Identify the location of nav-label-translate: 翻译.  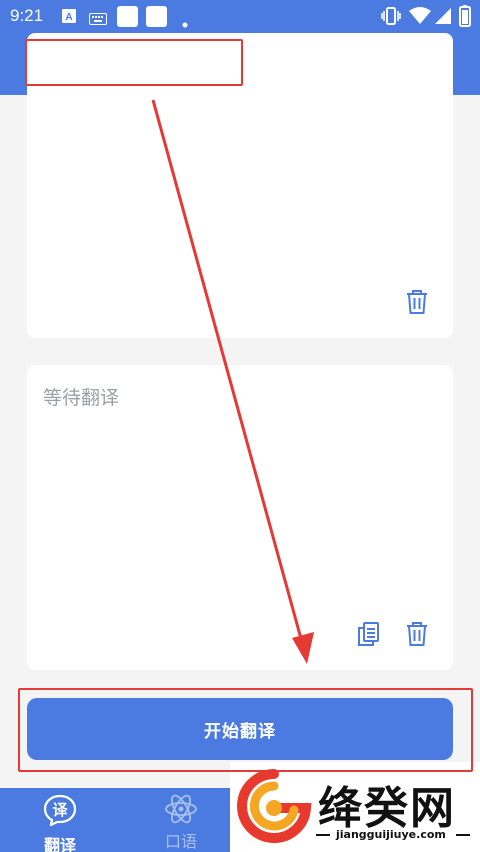
(59, 844).